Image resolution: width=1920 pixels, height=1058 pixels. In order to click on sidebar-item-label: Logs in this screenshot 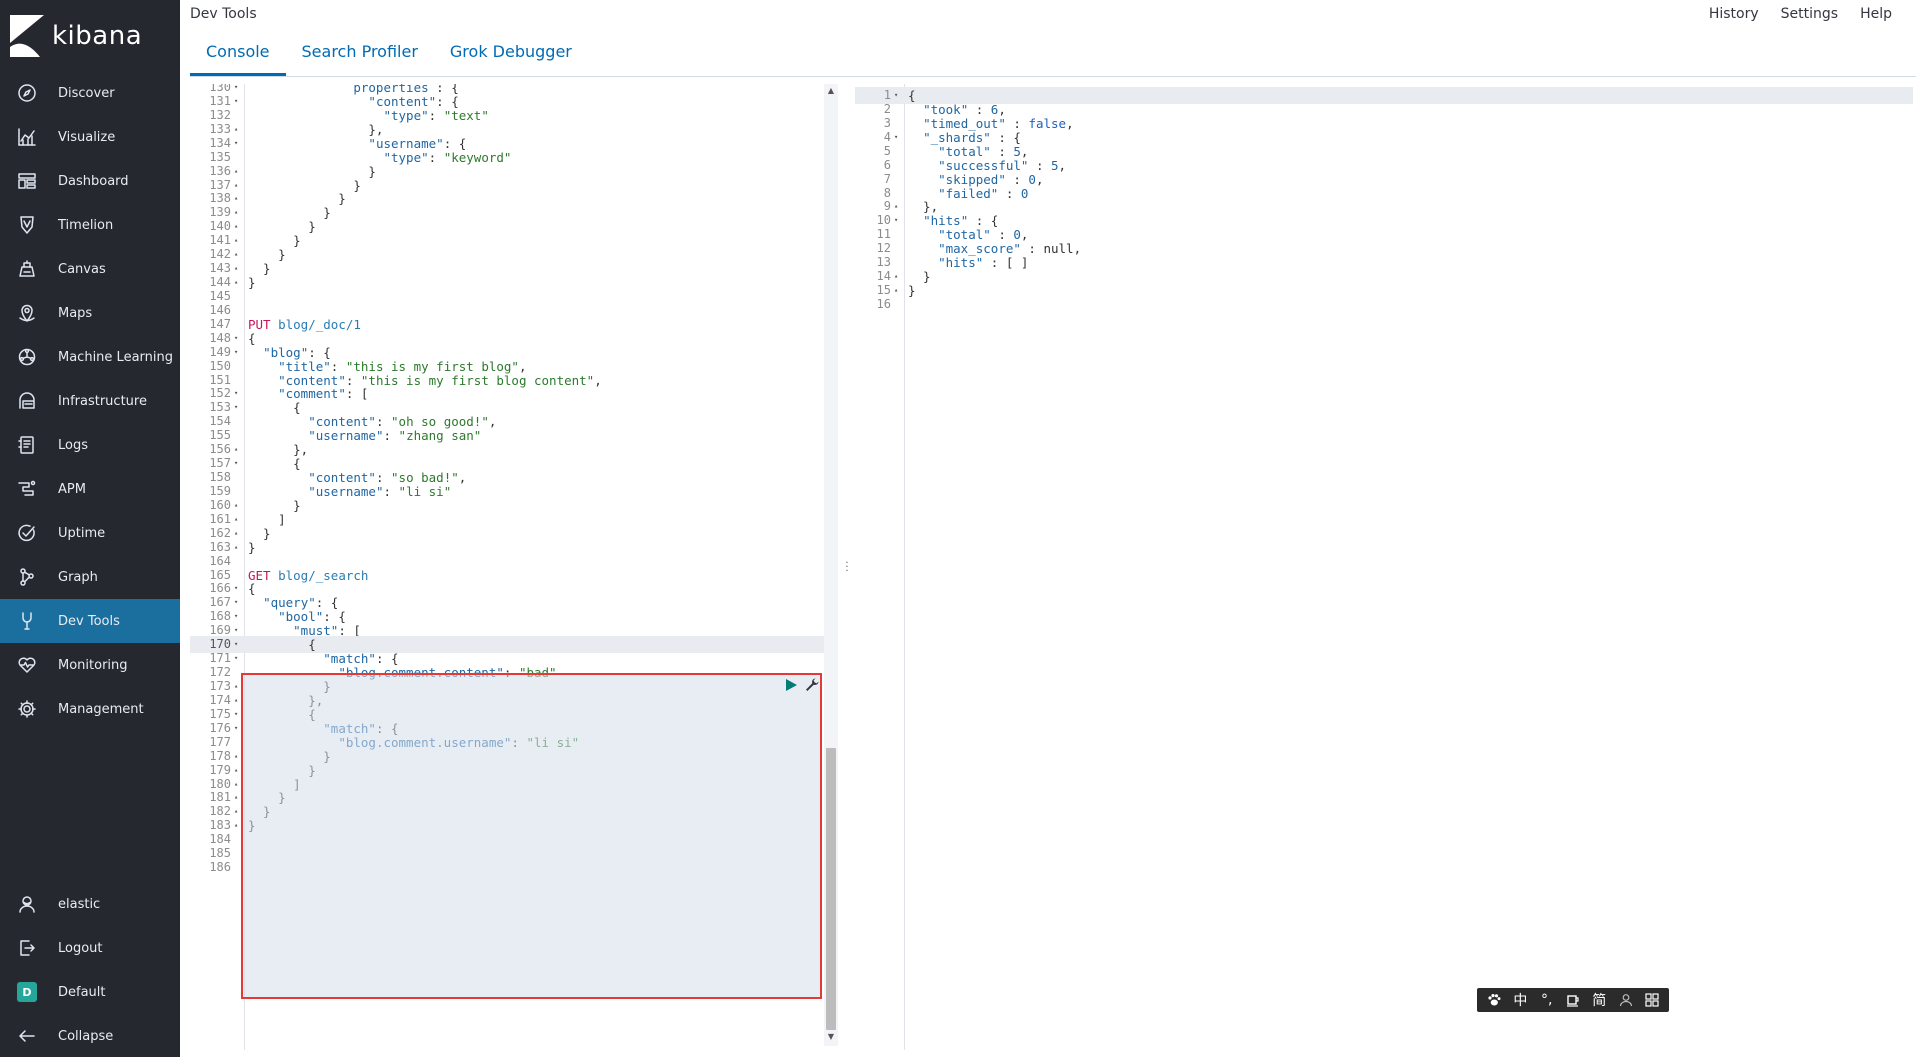, I will do `click(73, 445)`.